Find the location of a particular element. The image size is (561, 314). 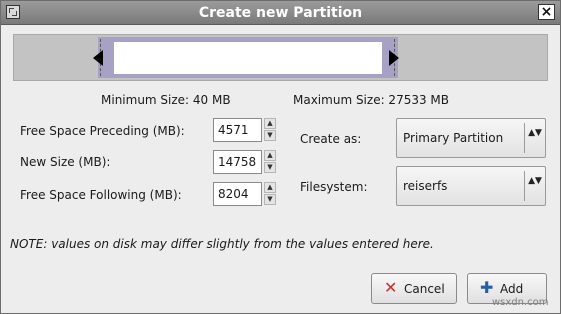

free-space-preceding-label: Free Space Preceding (MB): is located at coordinates (102, 131).